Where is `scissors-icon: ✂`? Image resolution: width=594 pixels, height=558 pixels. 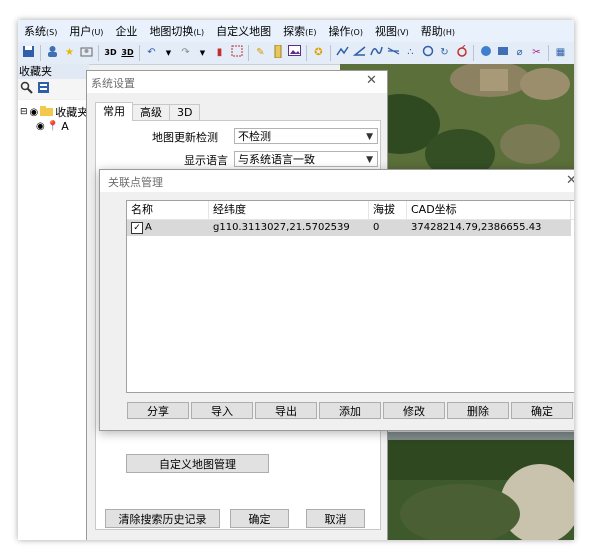
scissors-icon: ✂ is located at coordinates (536, 53).